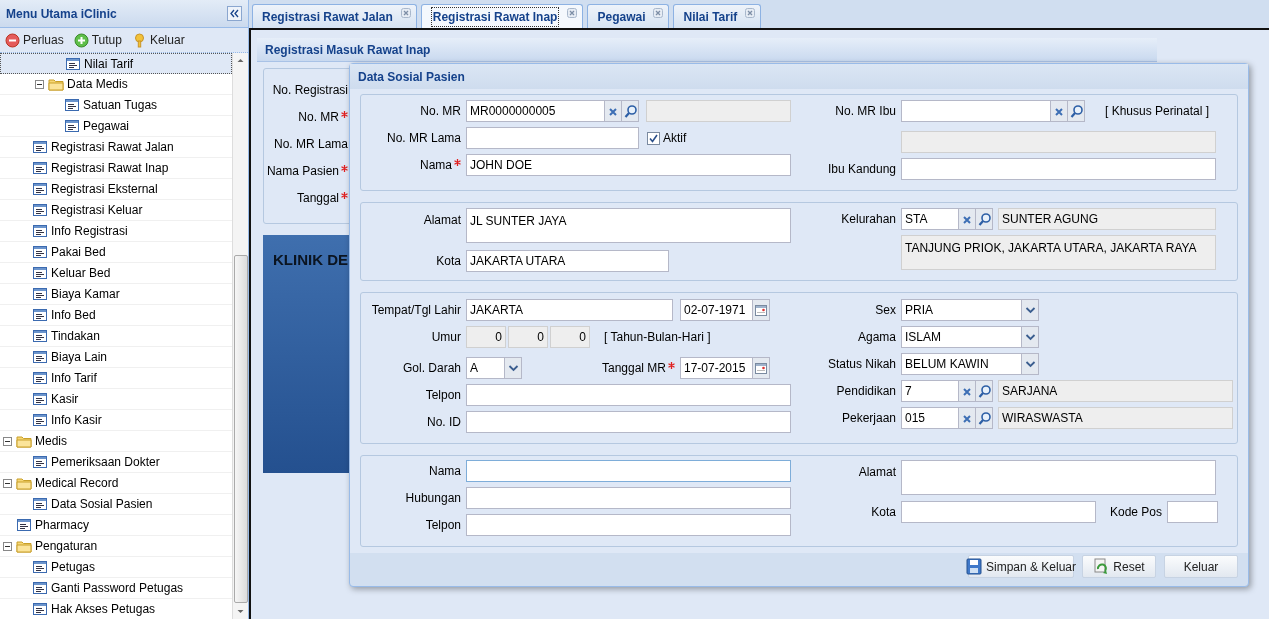 This screenshot has width=1269, height=619. Describe the element at coordinates (628, 165) in the screenshot. I see `text-field: JOHN DOE` at that location.